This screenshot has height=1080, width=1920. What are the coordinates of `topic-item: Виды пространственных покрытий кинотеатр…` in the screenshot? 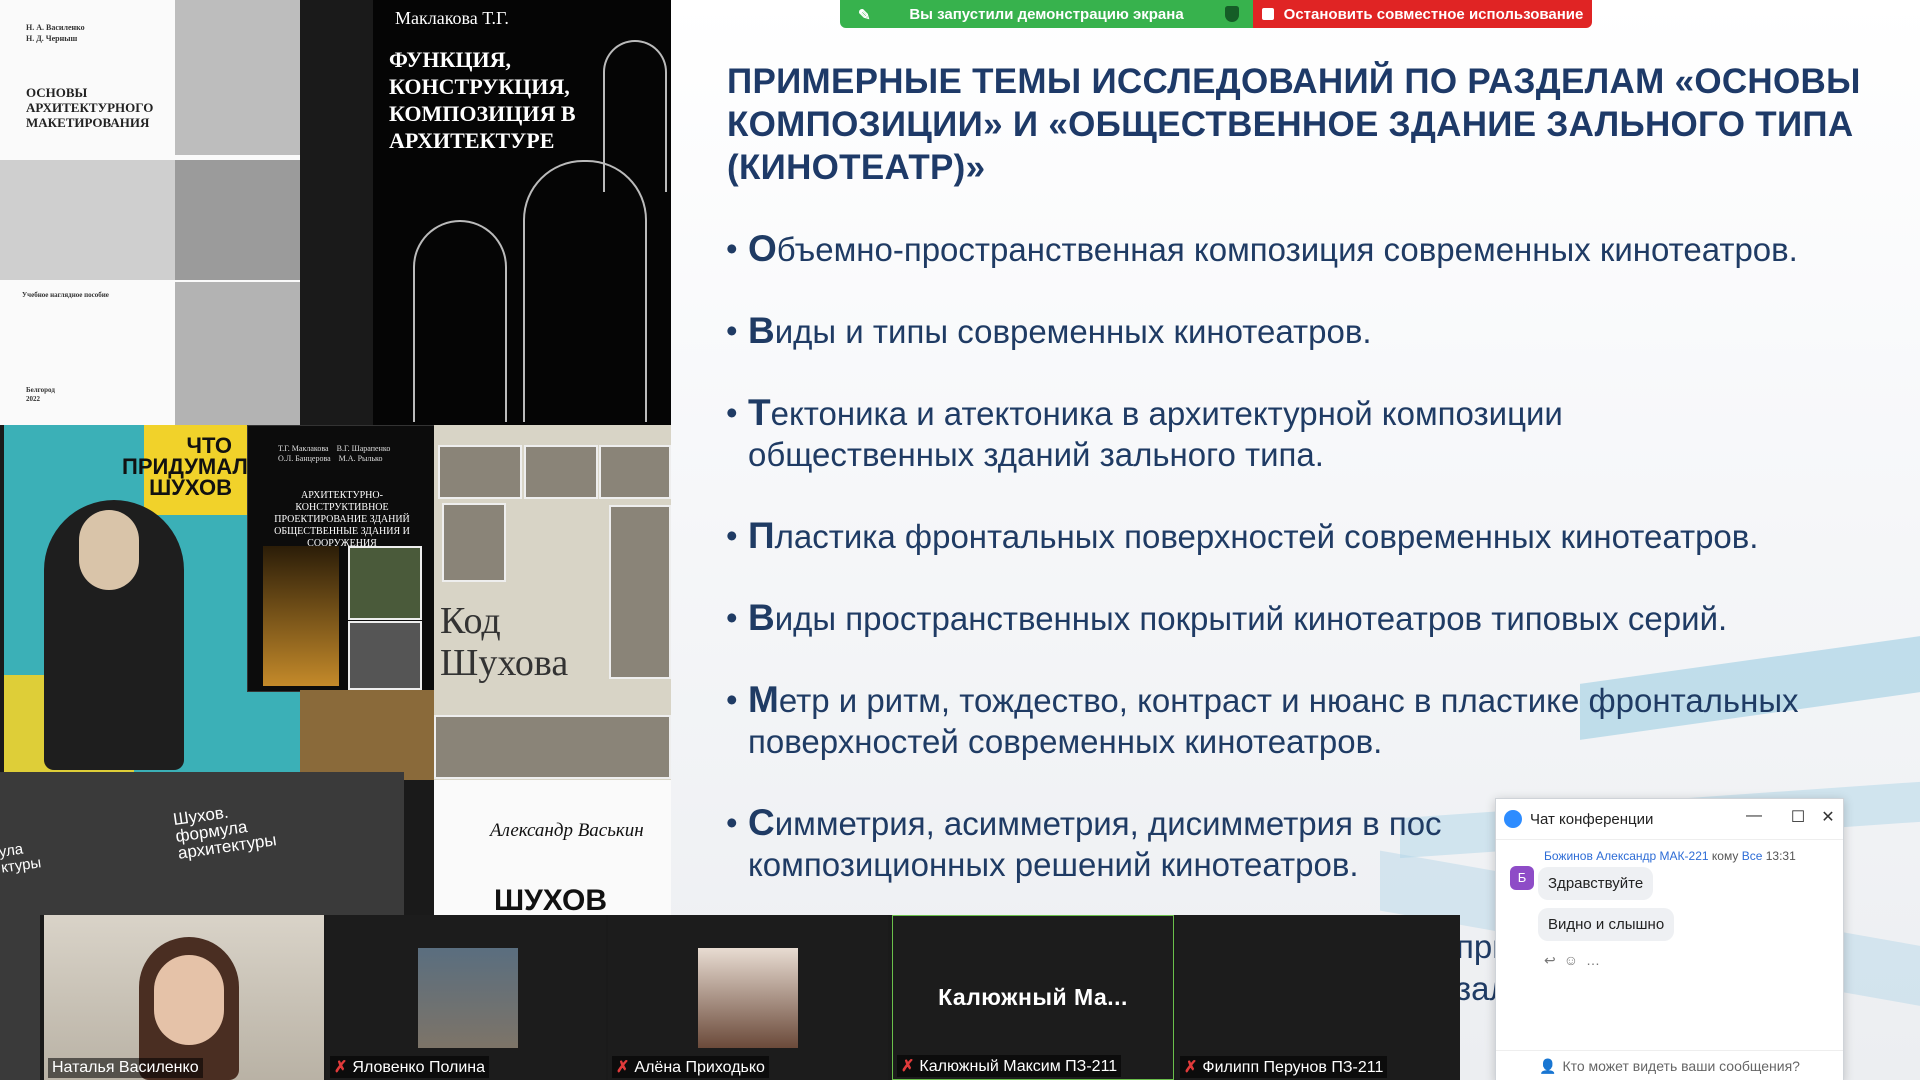 It's located at (1226, 618).